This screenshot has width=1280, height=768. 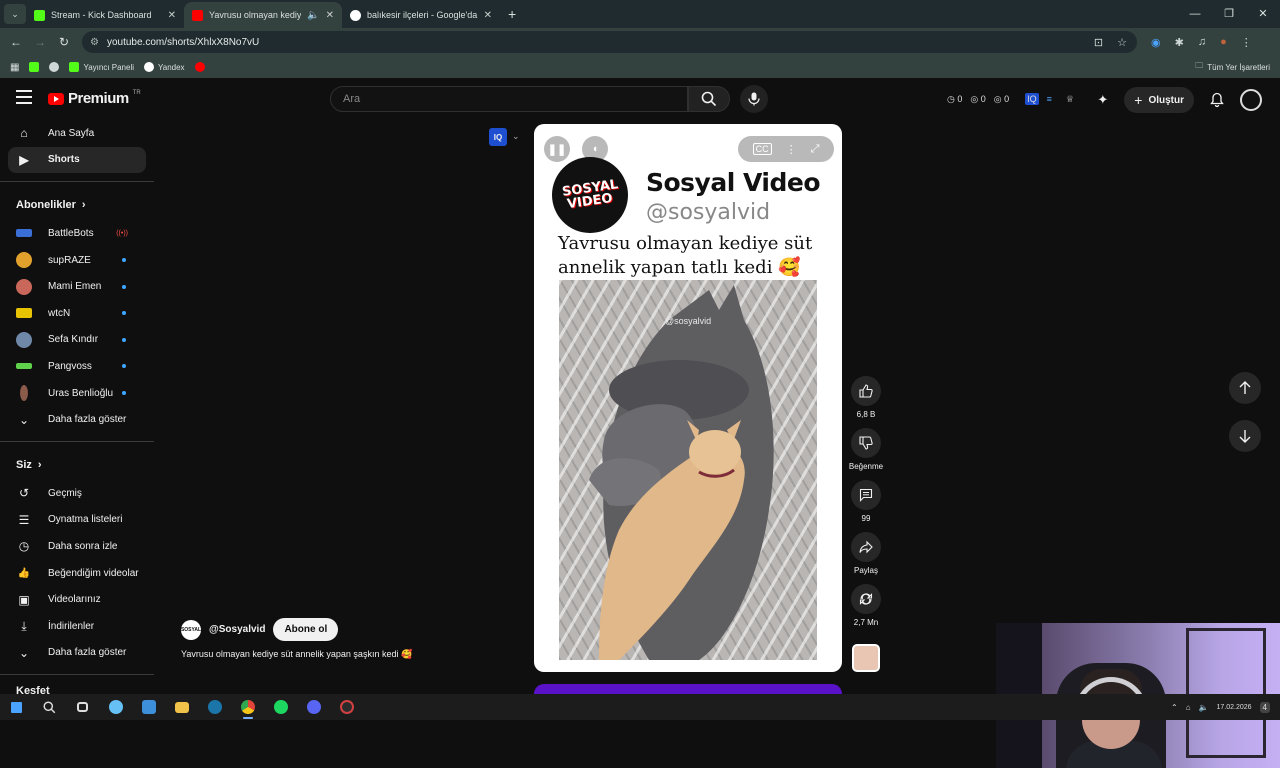 I want to click on explorer-icon, so click(x=181, y=707).